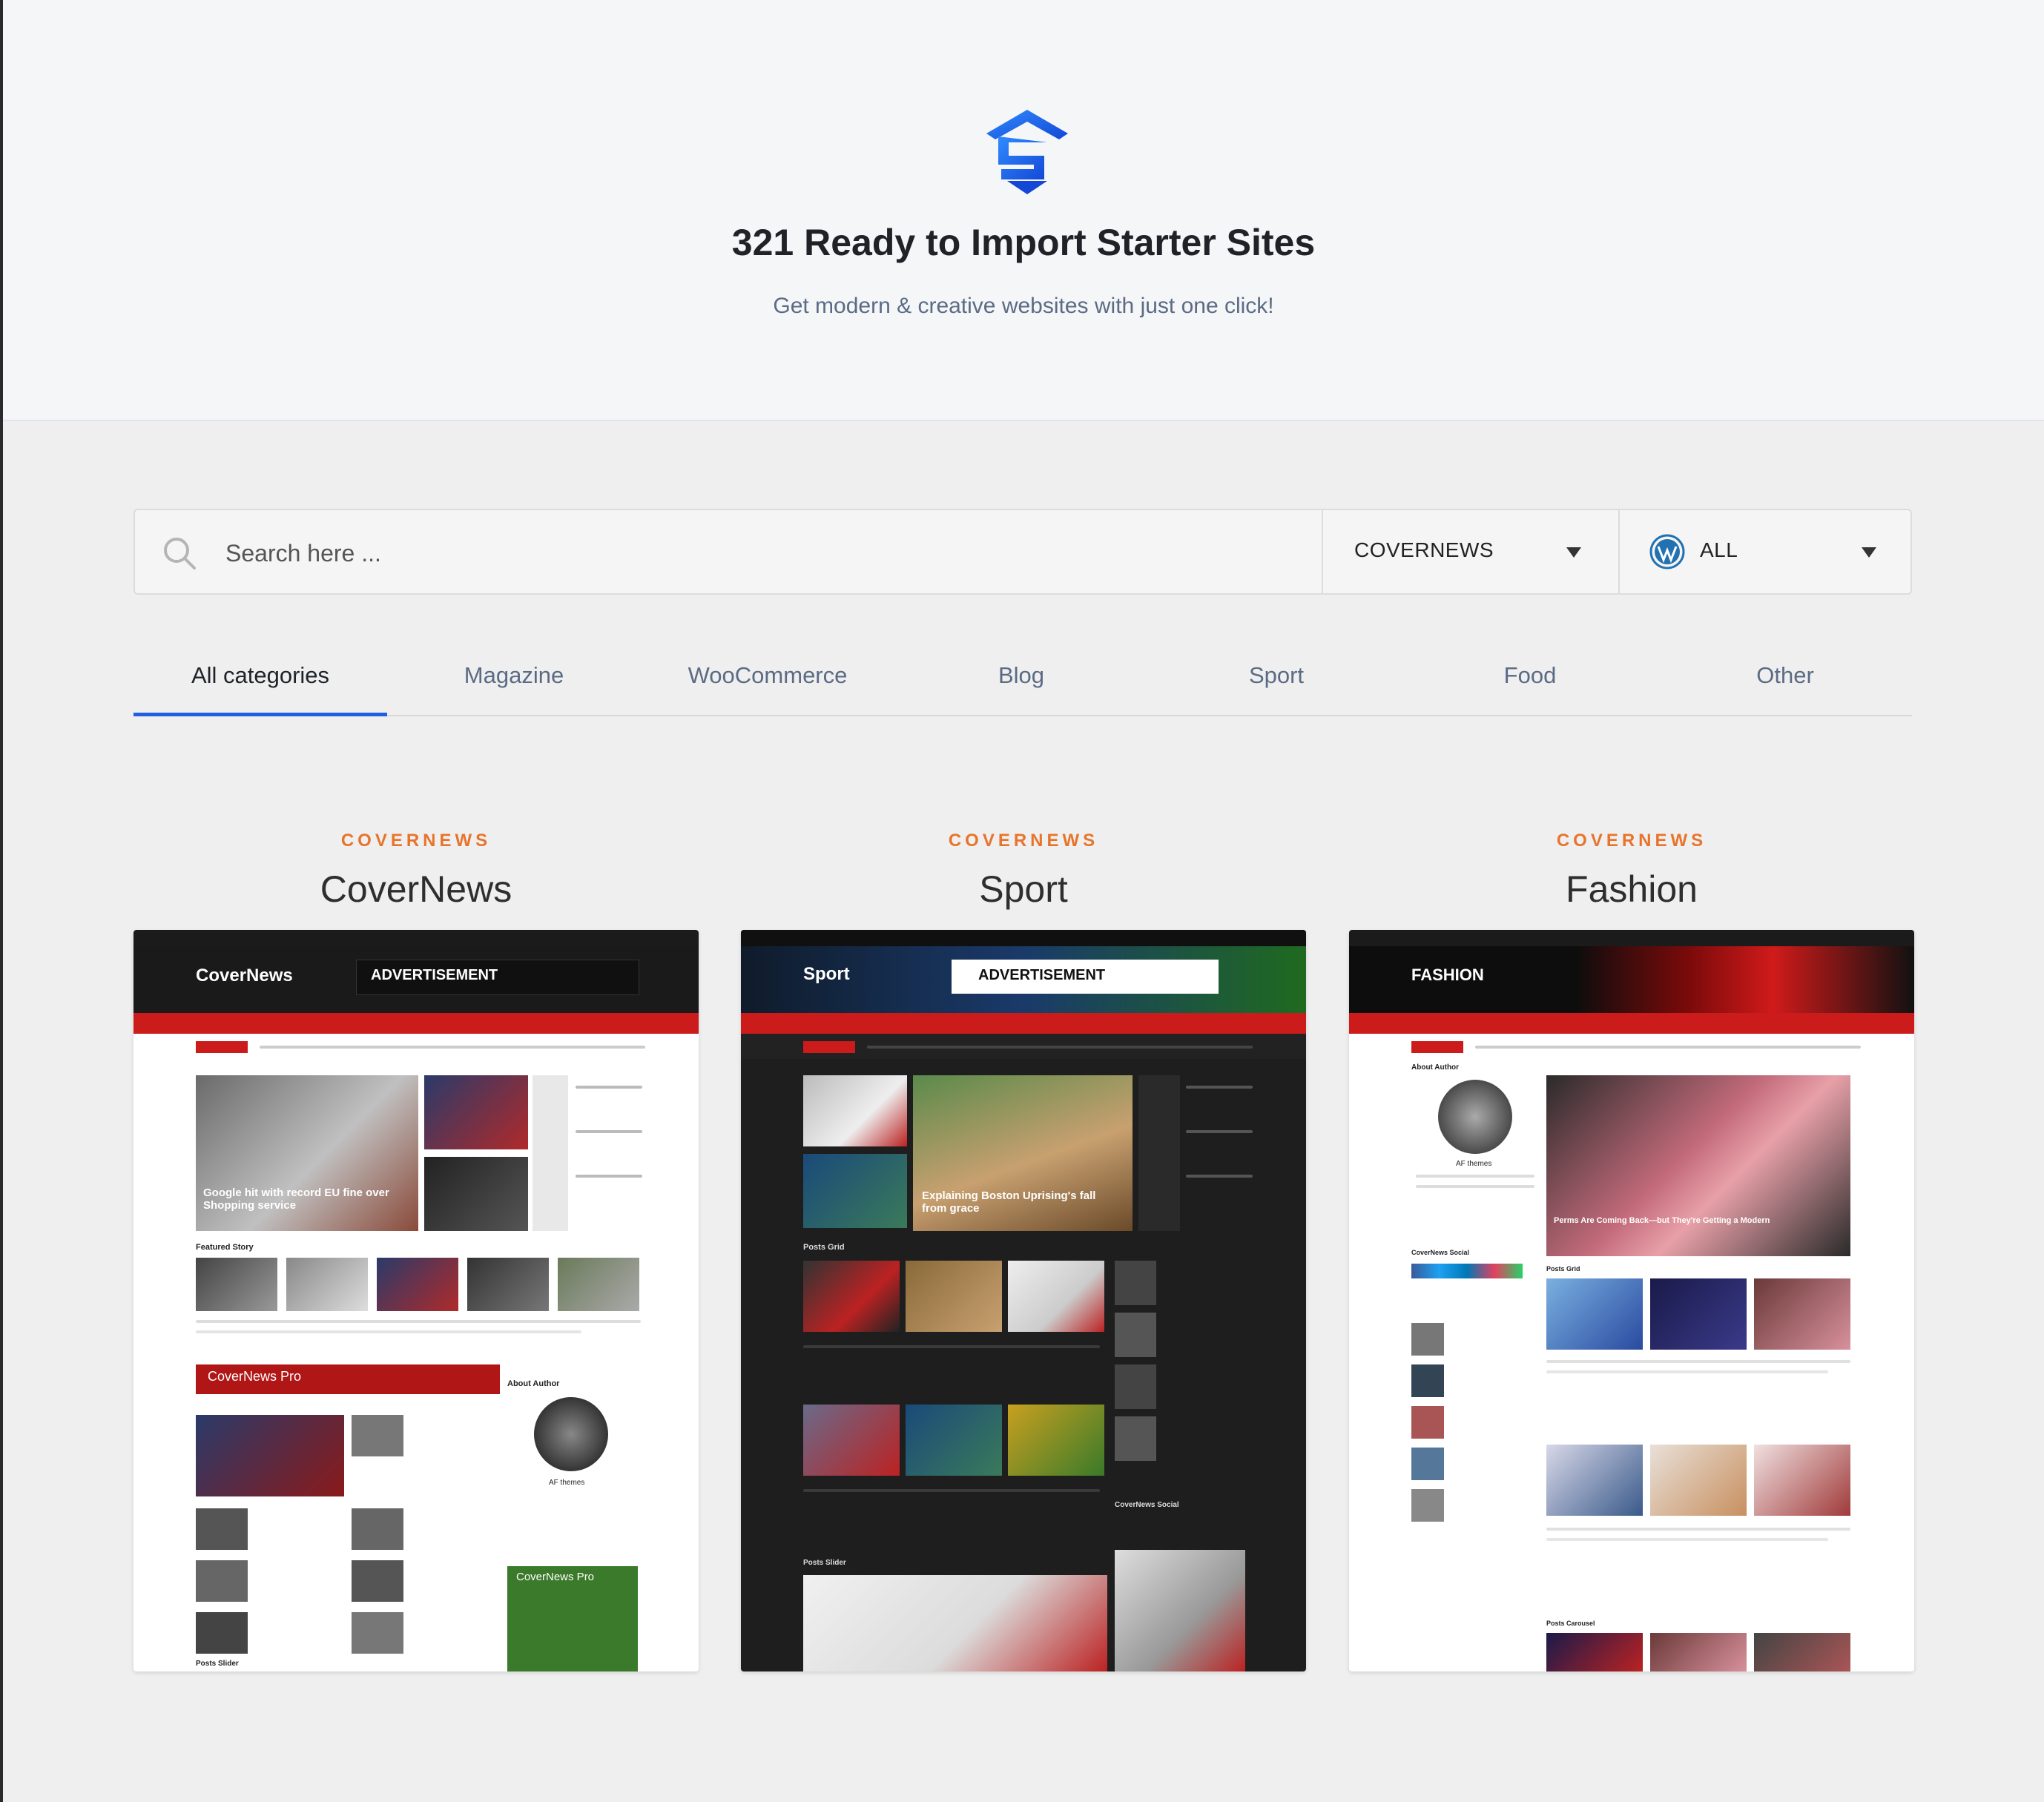 This screenshot has width=2044, height=1802. I want to click on builder-select-value: ALL, so click(1719, 549).